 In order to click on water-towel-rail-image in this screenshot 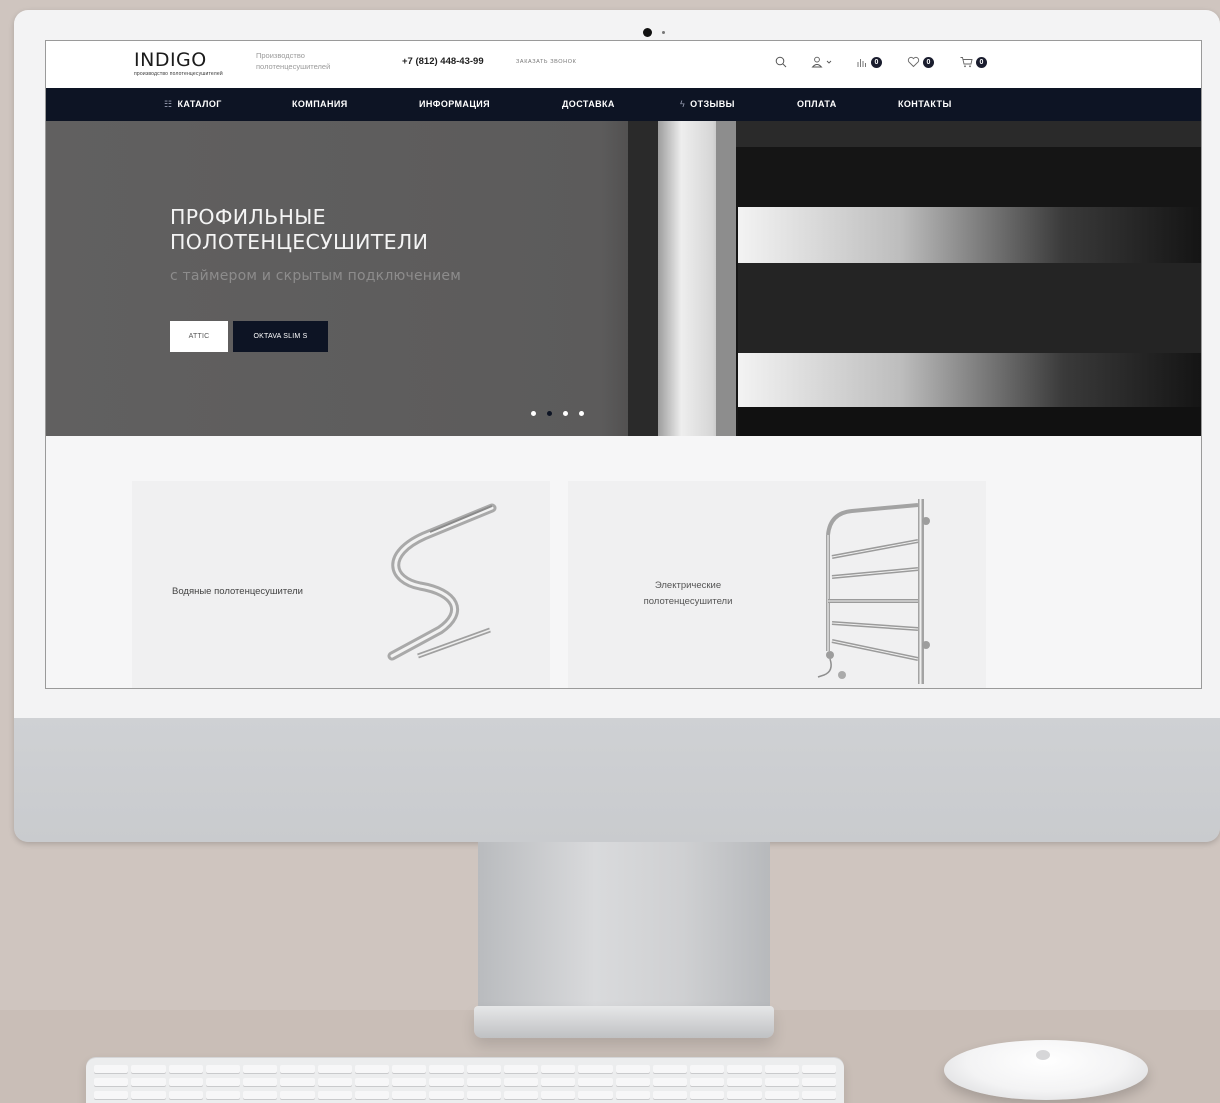, I will do `click(442, 582)`.